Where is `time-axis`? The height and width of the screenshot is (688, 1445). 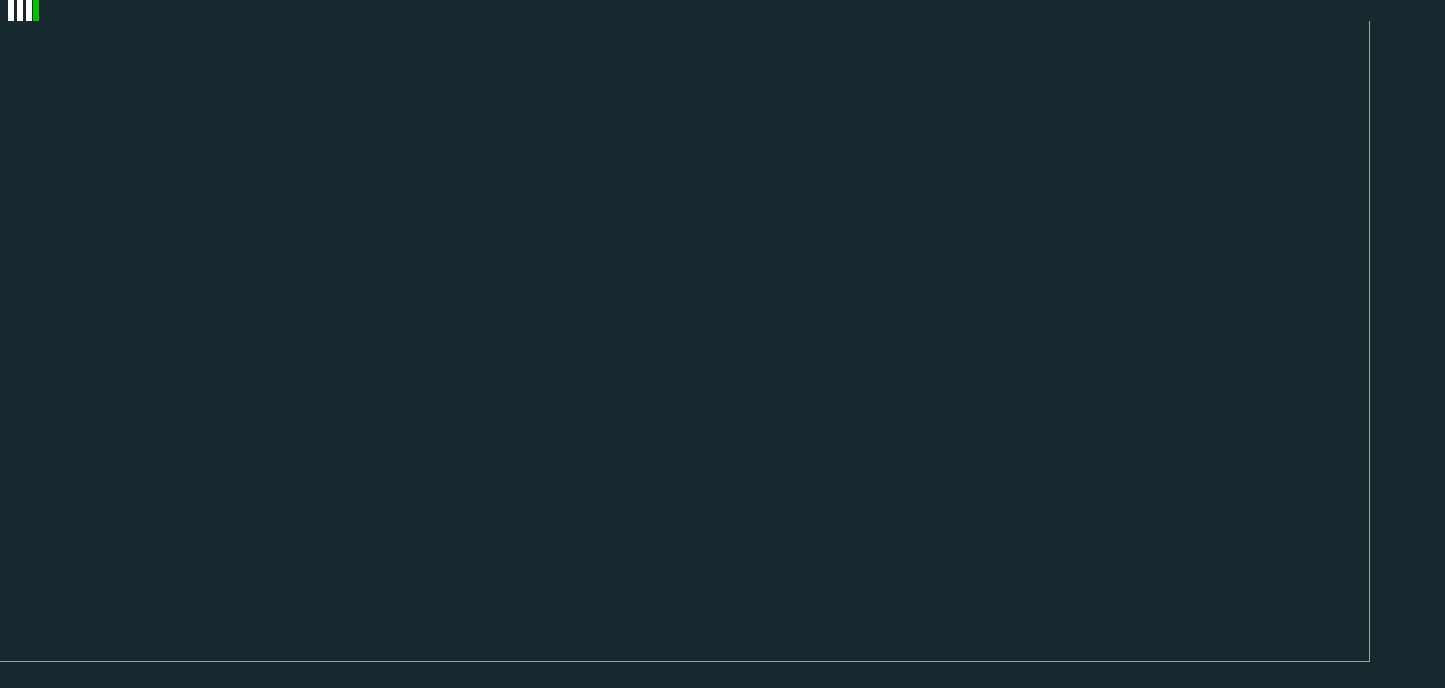
time-axis is located at coordinates (685, 675).